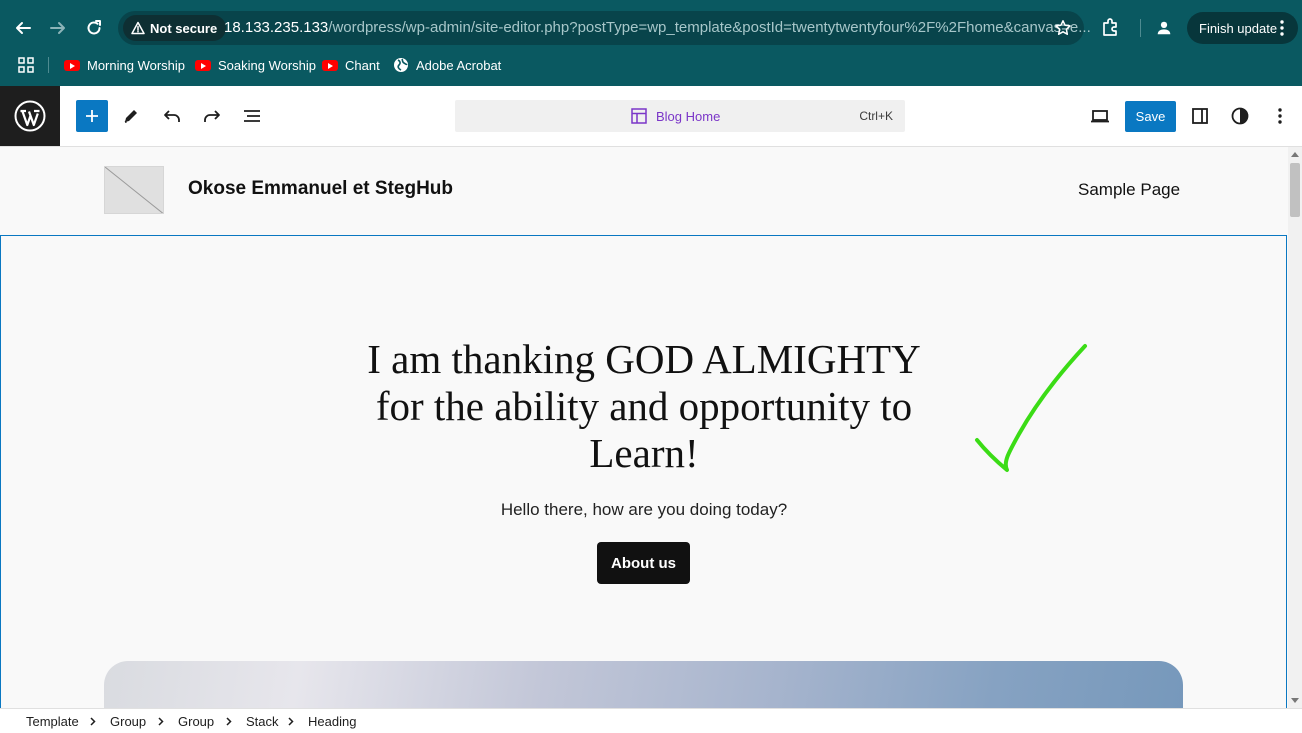 Image resolution: width=1302 pixels, height=733 pixels. Describe the element at coordinates (320, 189) in the screenshot. I see `site-title: Okose Emmanuel et StegHub` at that location.